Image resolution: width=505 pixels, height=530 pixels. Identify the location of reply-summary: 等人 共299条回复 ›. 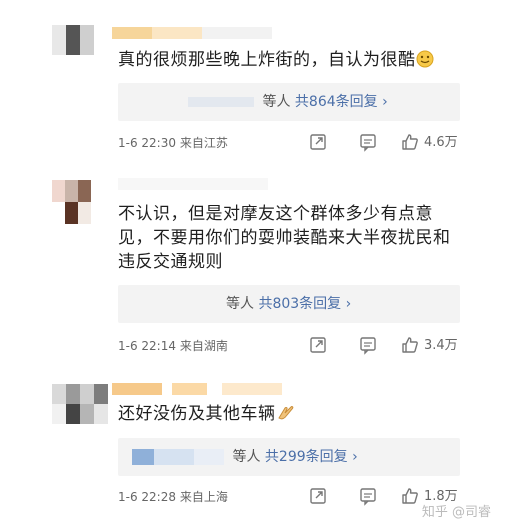
(289, 457).